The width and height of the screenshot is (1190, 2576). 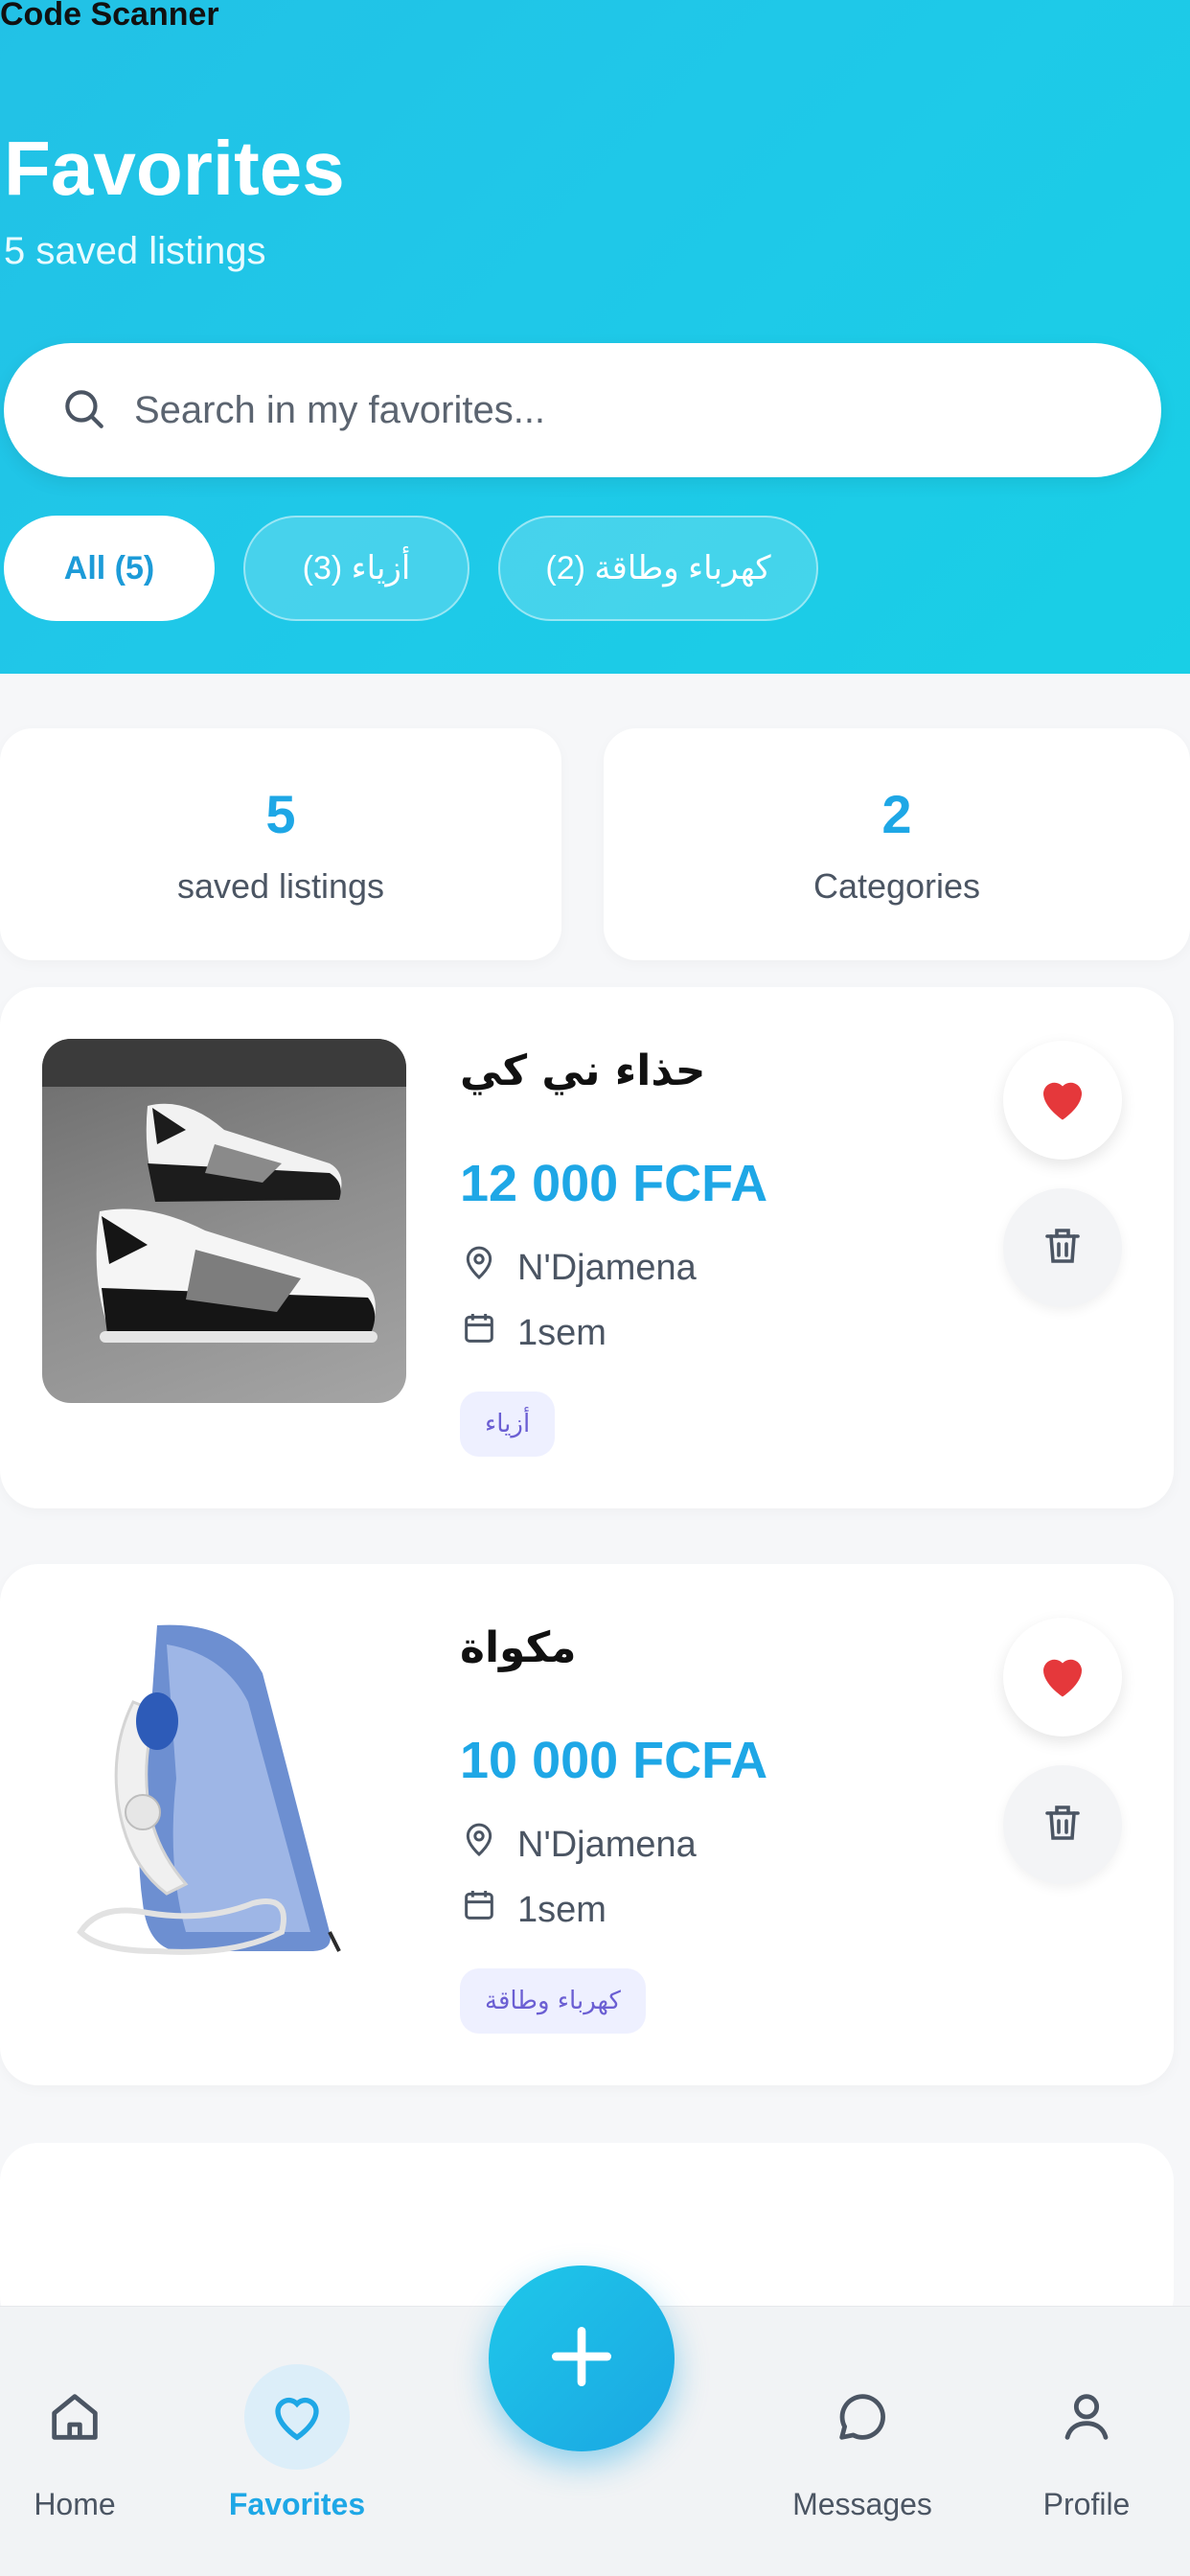 I want to click on stat-label: Categories, so click(x=897, y=885).